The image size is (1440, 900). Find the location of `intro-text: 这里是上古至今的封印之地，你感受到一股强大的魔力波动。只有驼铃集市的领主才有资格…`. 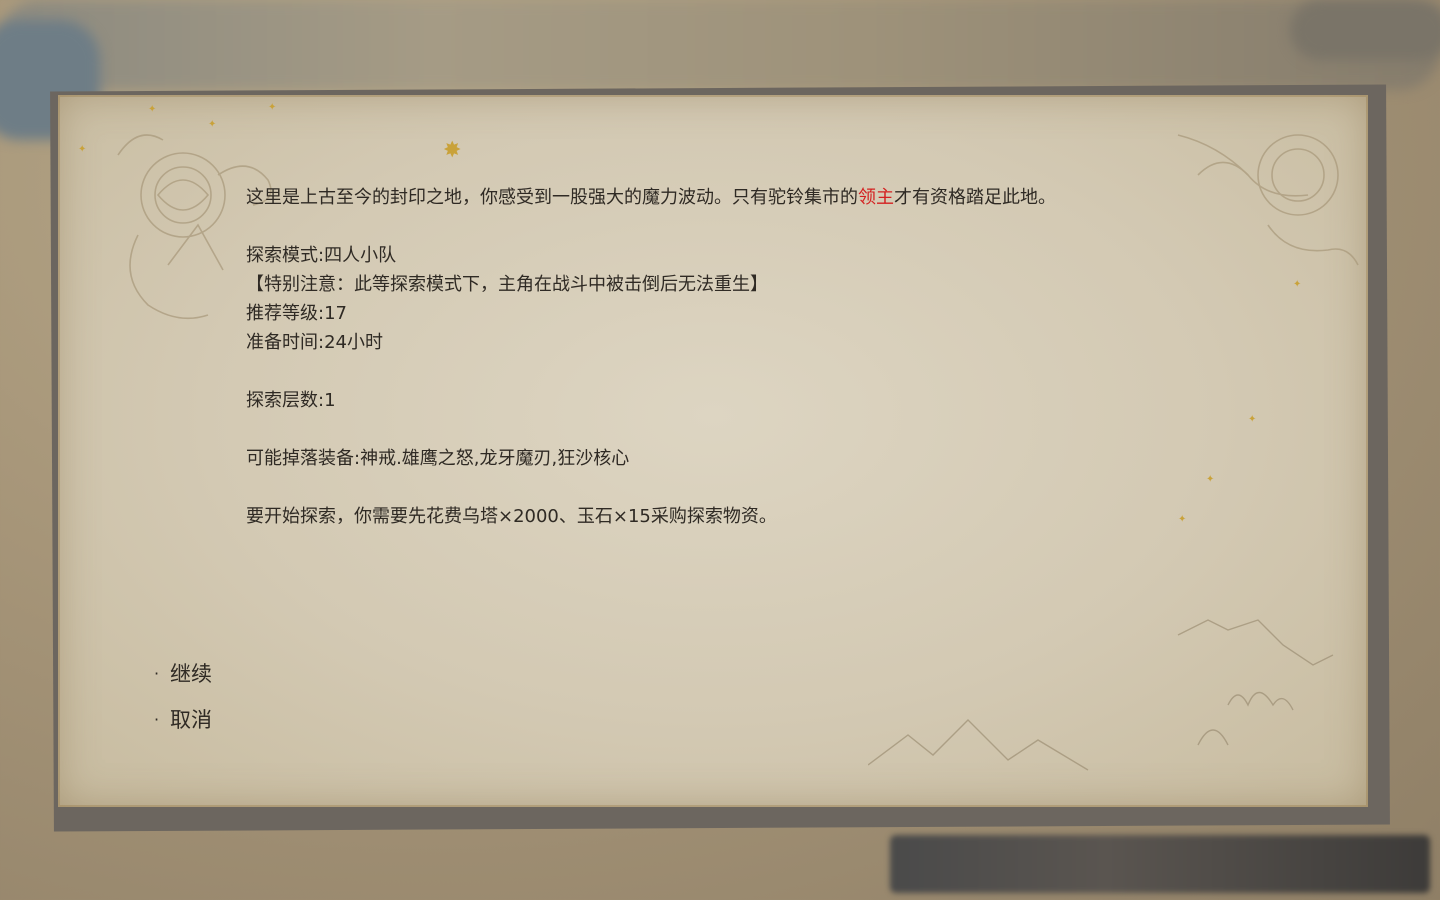

intro-text: 这里是上古至今的封印之地，你感受到一股强大的魔力波动。只有驼铃集市的领主才有资格… is located at coordinates (746, 197).